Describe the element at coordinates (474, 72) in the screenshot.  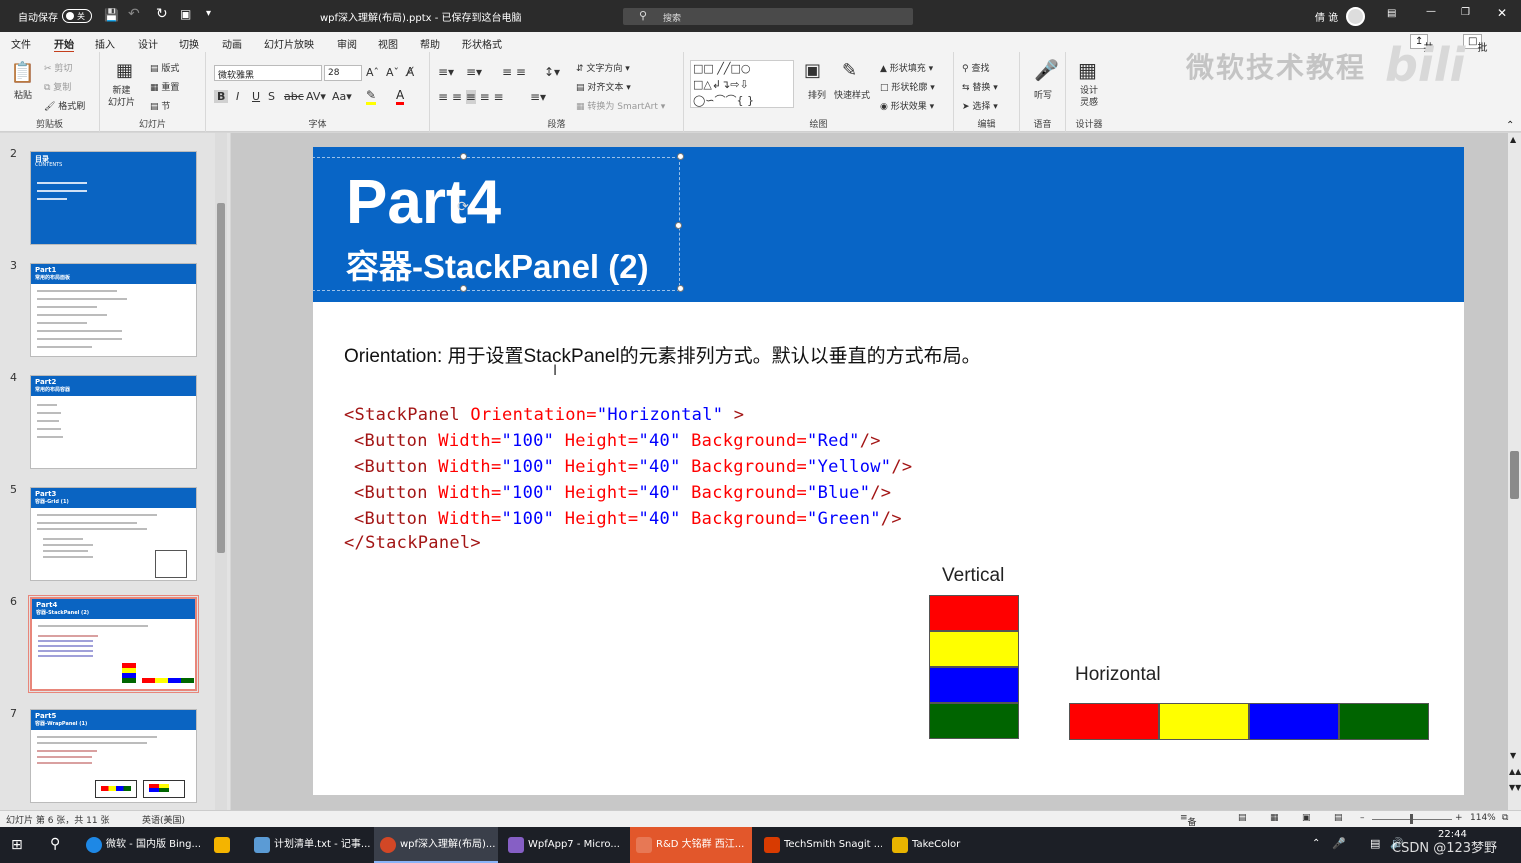
I see `numbering-icon: ≡▾` at that location.